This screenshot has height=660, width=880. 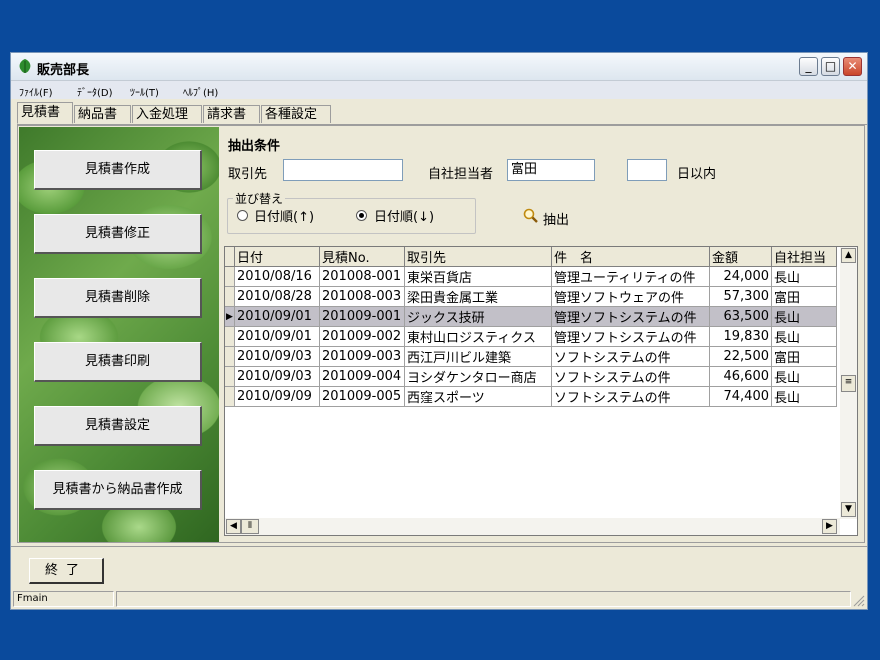 What do you see at coordinates (36, 91) in the screenshot?
I see `menu-file: ﾌｧｲﾙ(F)` at bounding box center [36, 91].